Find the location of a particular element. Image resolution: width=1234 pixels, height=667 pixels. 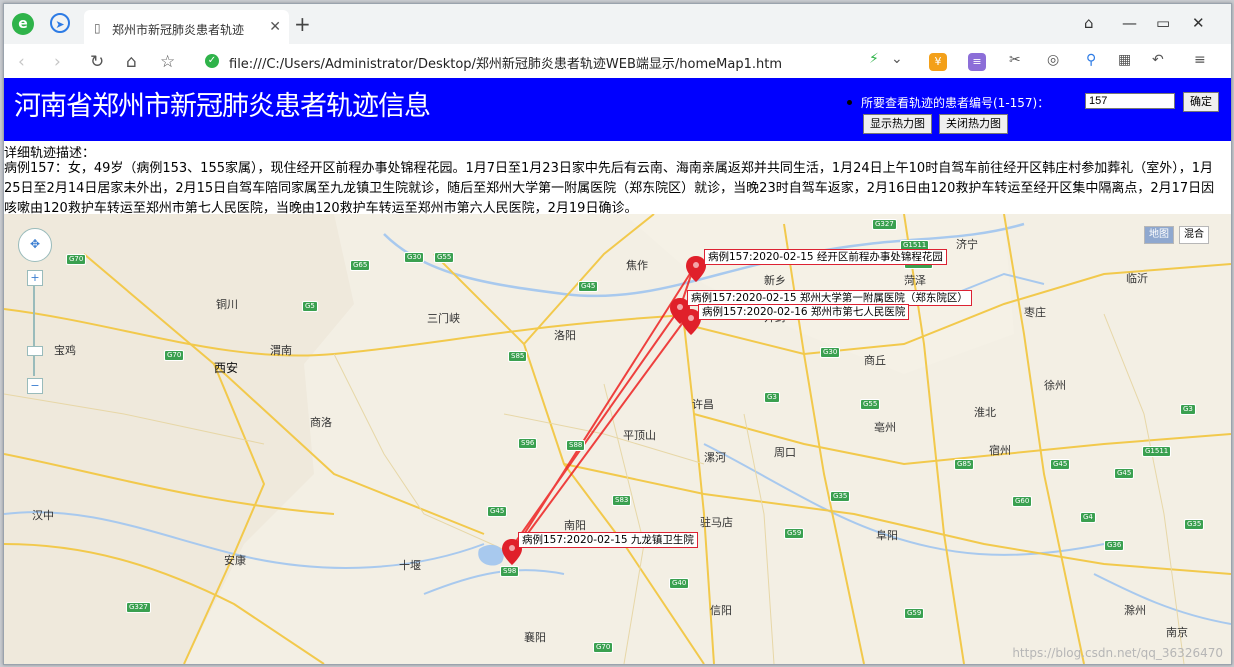

city-label: 漯河 is located at coordinates (715, 457).